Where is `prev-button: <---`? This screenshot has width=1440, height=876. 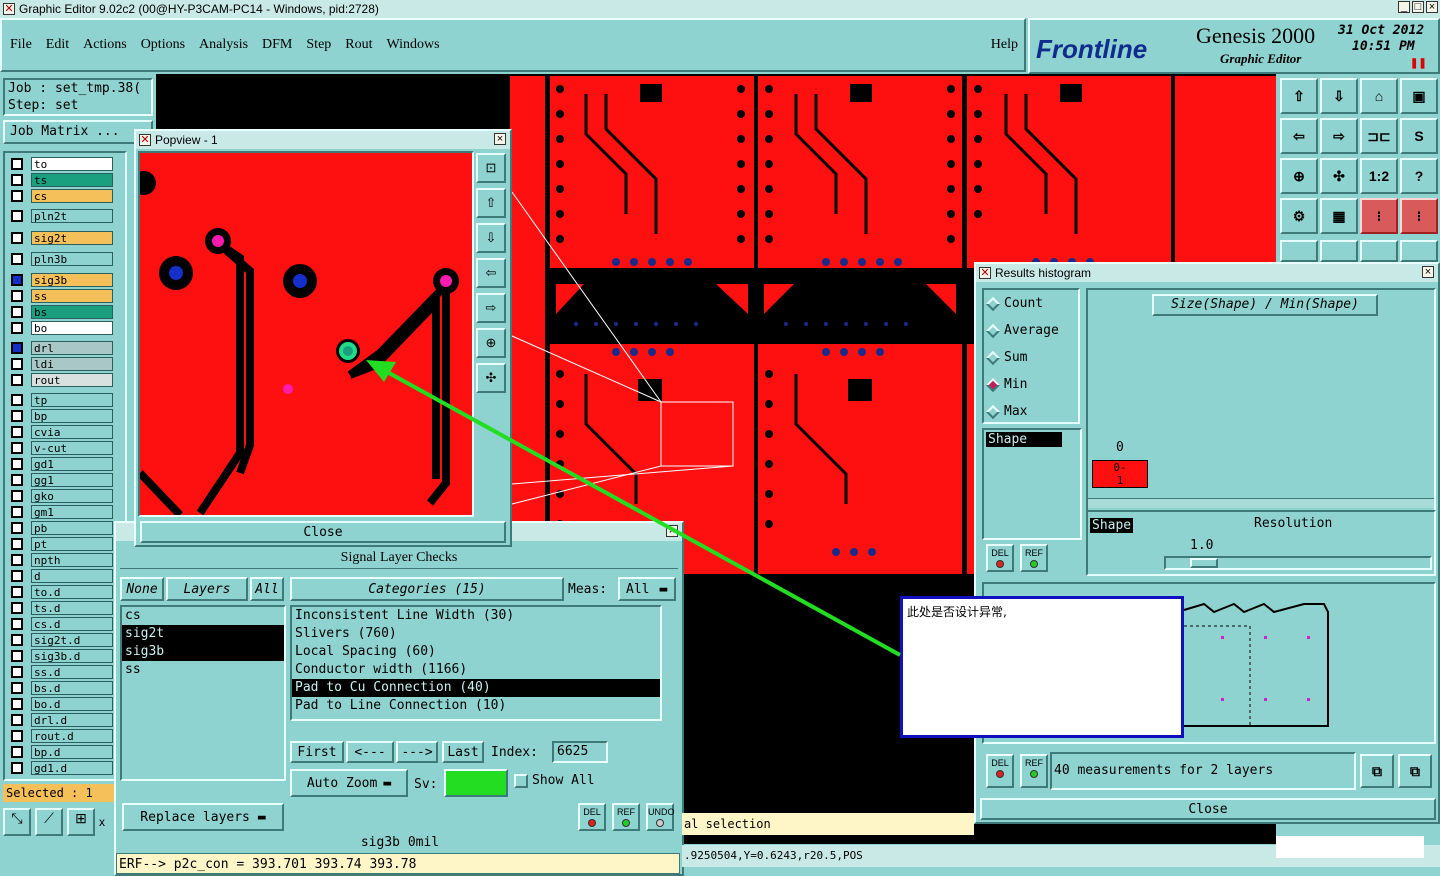
prev-button: <--- is located at coordinates (370, 752).